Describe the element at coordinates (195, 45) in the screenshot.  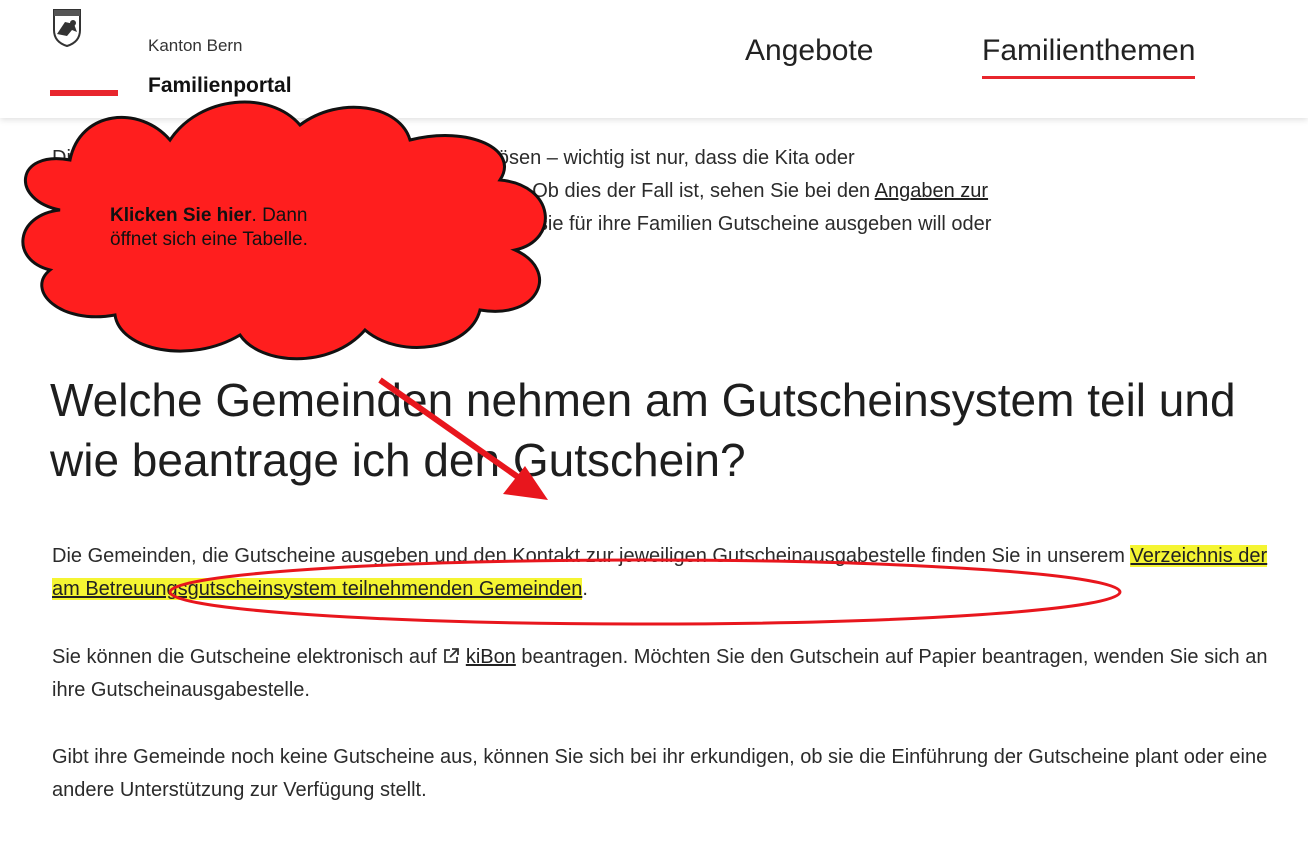
I see `org-name: Kanton Bern` at that location.